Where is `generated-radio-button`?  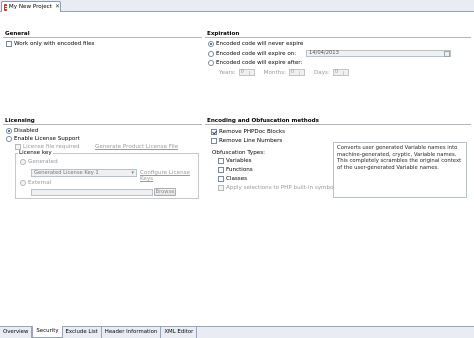 generated-radio-button is located at coordinates (23, 162).